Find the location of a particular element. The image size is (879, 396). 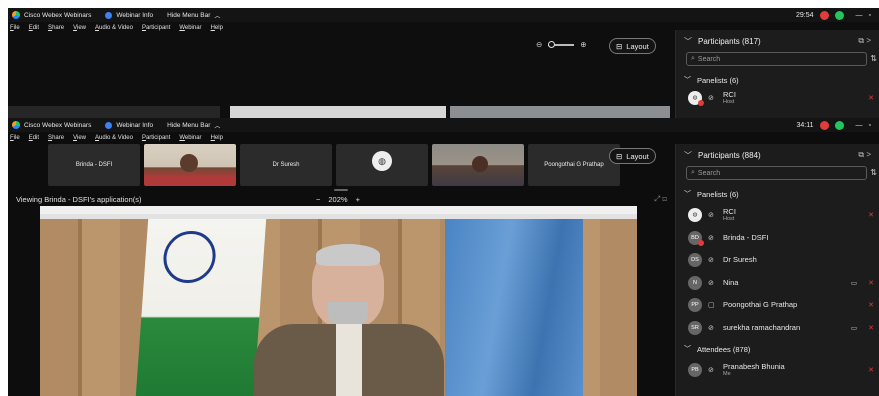

panelist-name: surekha ramachandran is located at coordinates (761, 327).